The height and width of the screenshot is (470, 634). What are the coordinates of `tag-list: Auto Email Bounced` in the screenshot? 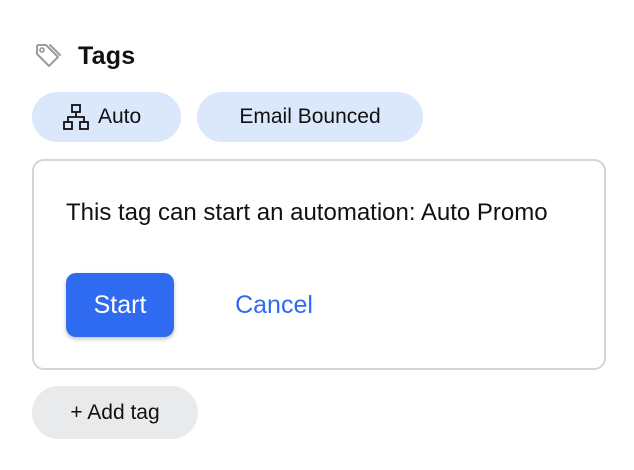 It's located at (227, 117).